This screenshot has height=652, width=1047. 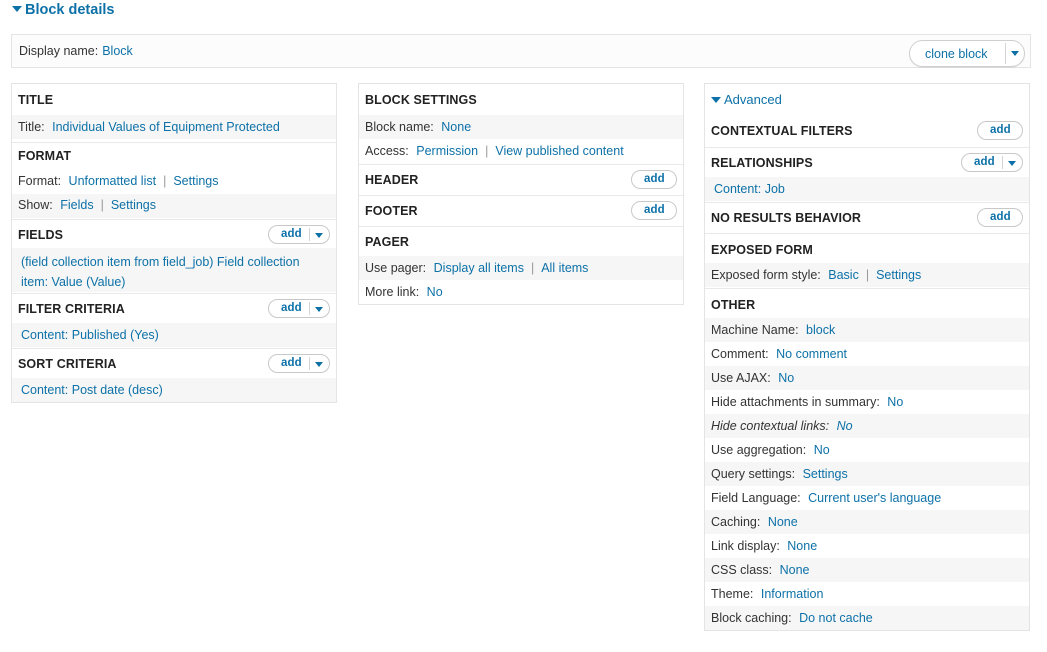 What do you see at coordinates (749, 189) in the screenshot?
I see `relationships-item-link: Content: Job` at bounding box center [749, 189].